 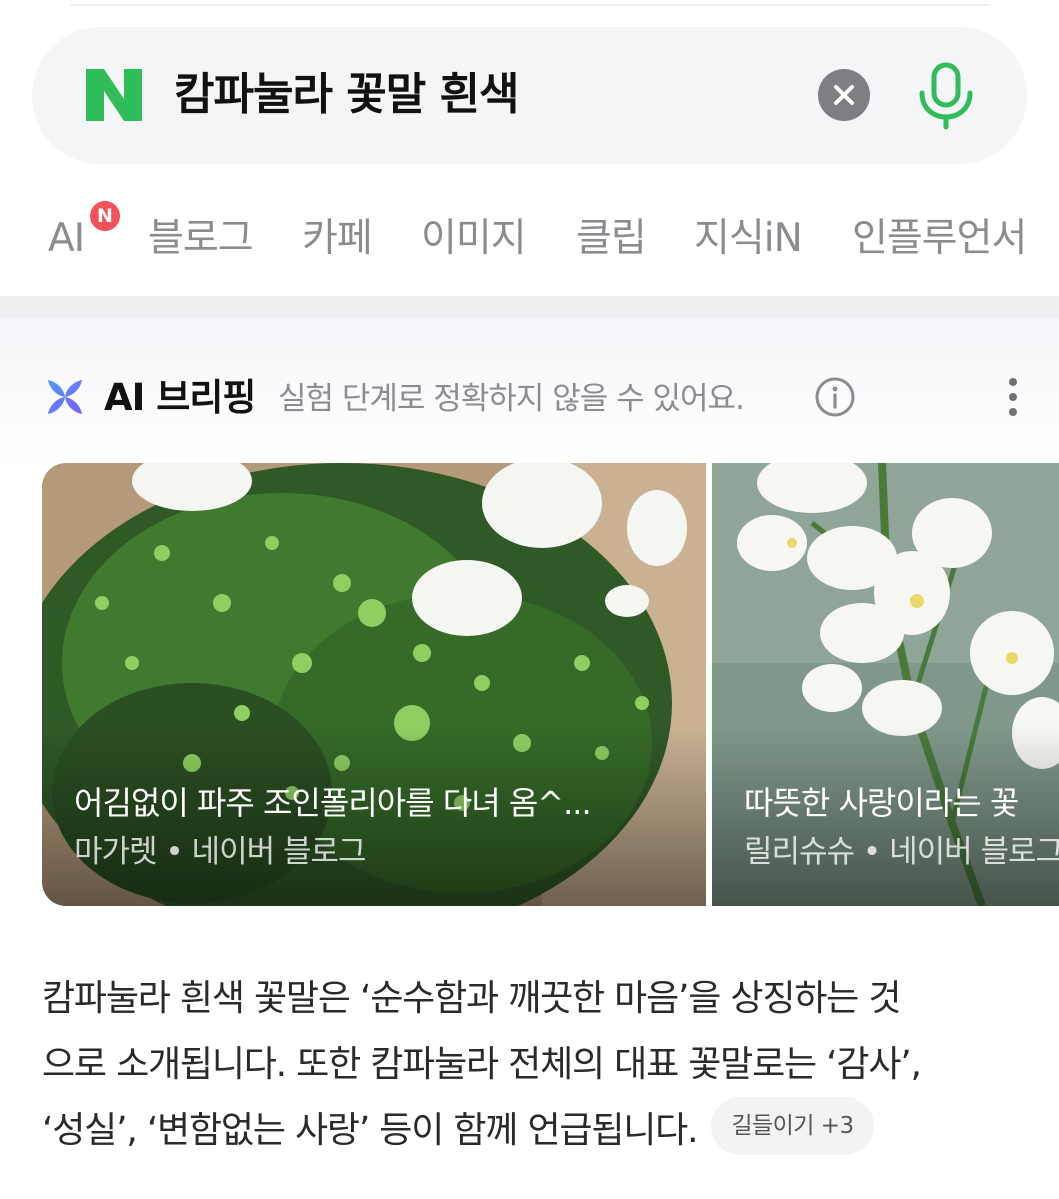 What do you see at coordinates (530, 3) in the screenshot?
I see `top-divider` at bounding box center [530, 3].